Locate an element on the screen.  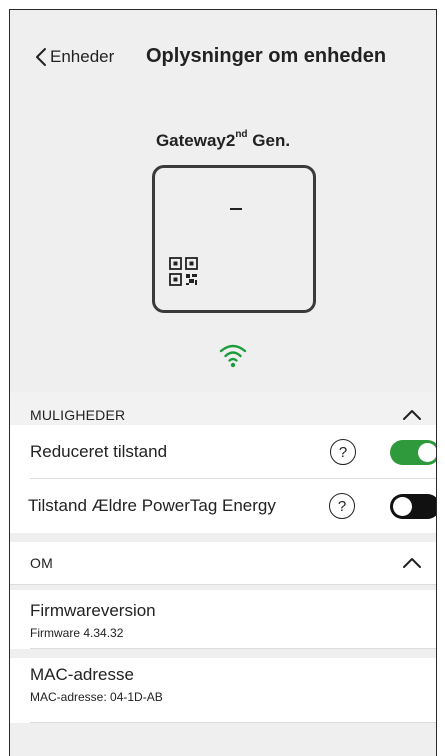
back-button: Enheder is located at coordinates (74, 57).